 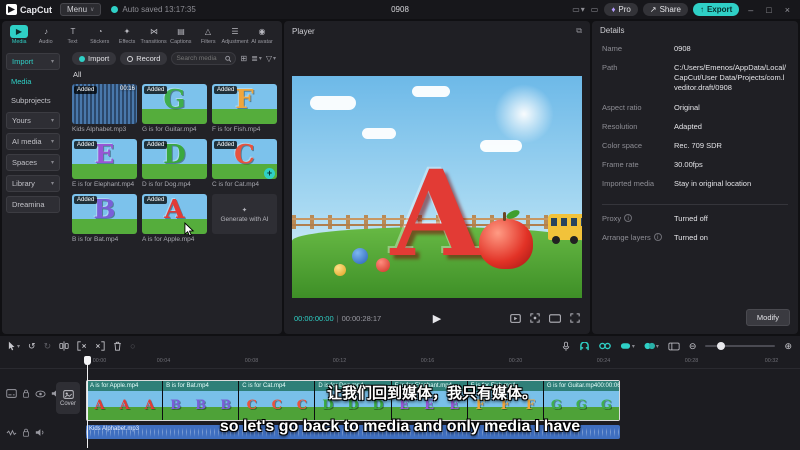 I want to click on export-button: ↑ Export, so click(x=716, y=9).